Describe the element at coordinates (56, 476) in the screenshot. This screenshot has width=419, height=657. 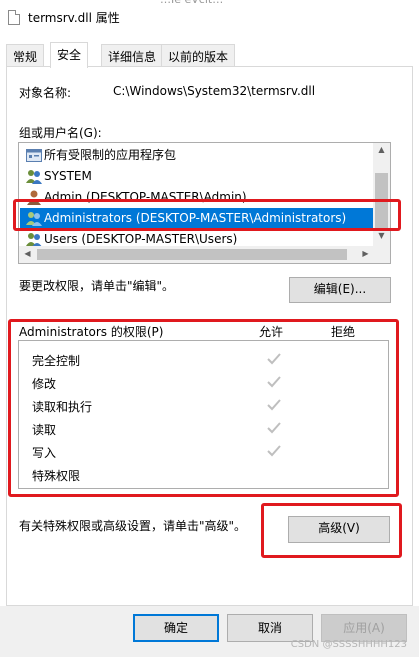
I see `permission-label: 特殊权限` at that location.